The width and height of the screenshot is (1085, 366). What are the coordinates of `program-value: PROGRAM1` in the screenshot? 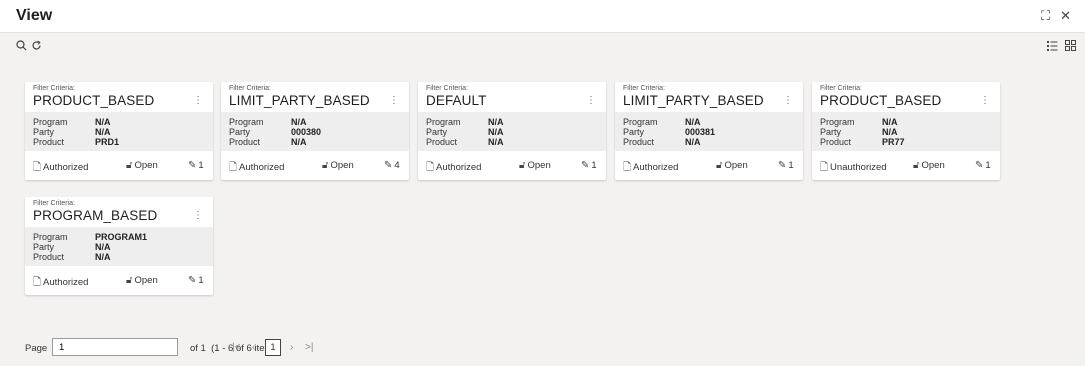 It's located at (121, 237).